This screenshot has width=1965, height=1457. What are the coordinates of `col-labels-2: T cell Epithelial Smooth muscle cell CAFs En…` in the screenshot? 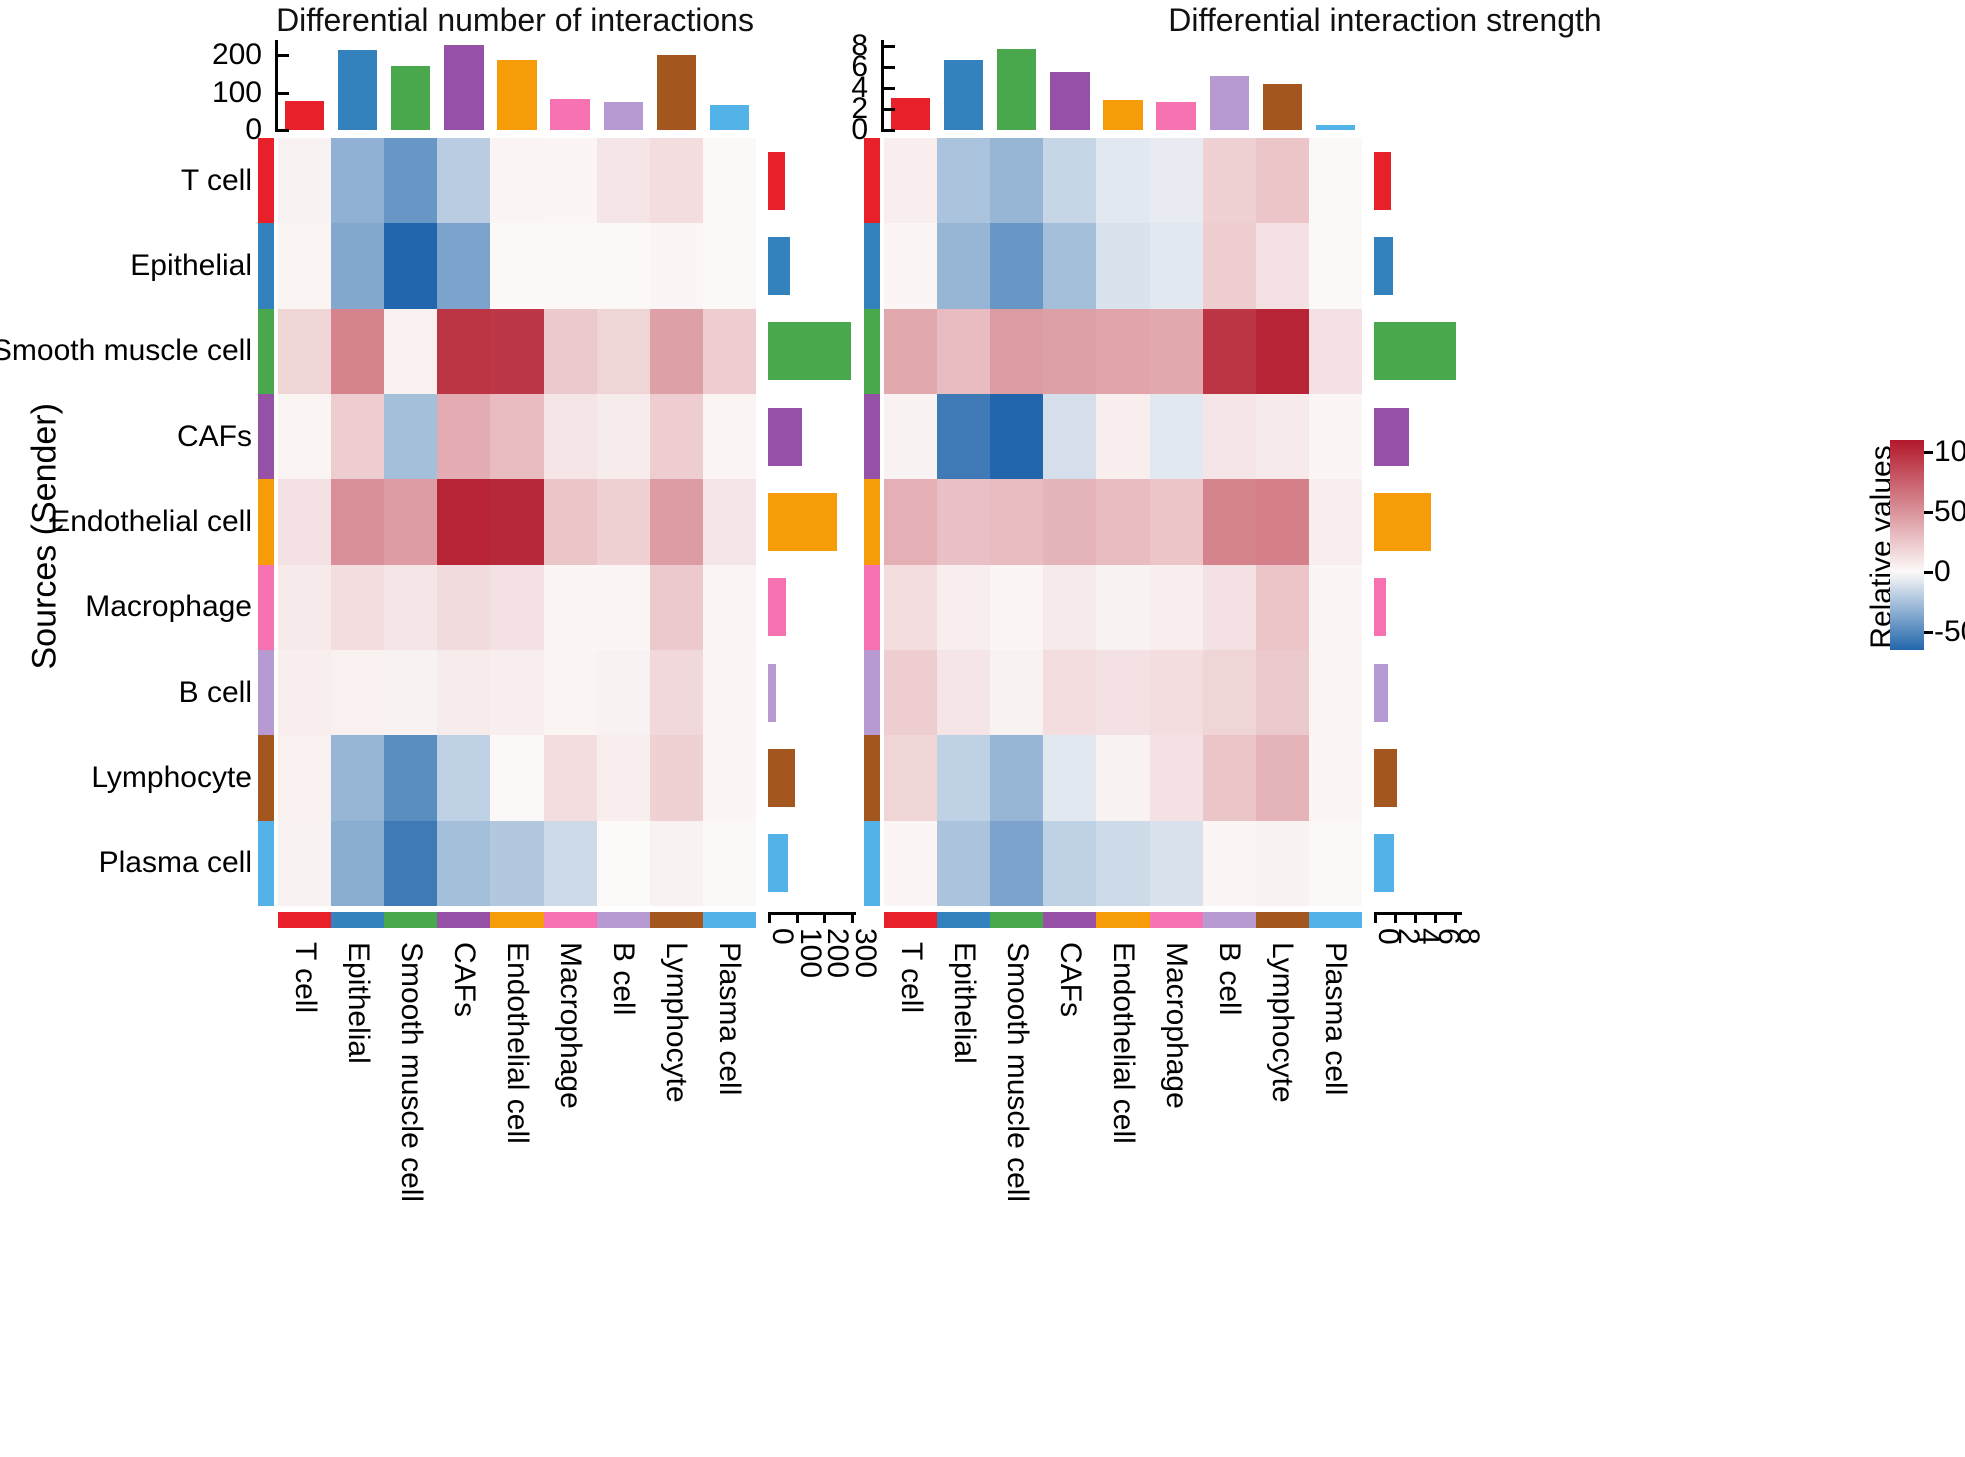 It's located at (1123, 1076).